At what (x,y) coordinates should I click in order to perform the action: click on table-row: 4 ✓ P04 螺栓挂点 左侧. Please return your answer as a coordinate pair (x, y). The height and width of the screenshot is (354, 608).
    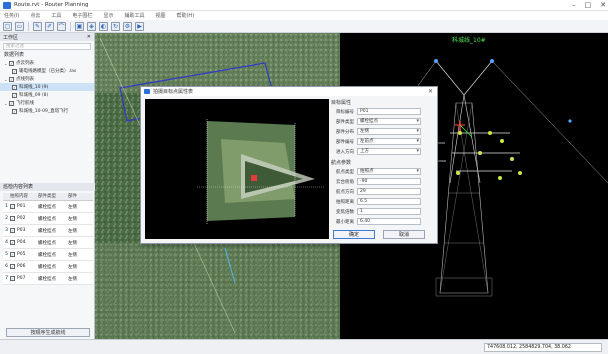
    Looking at the image, I should click on (48, 243).